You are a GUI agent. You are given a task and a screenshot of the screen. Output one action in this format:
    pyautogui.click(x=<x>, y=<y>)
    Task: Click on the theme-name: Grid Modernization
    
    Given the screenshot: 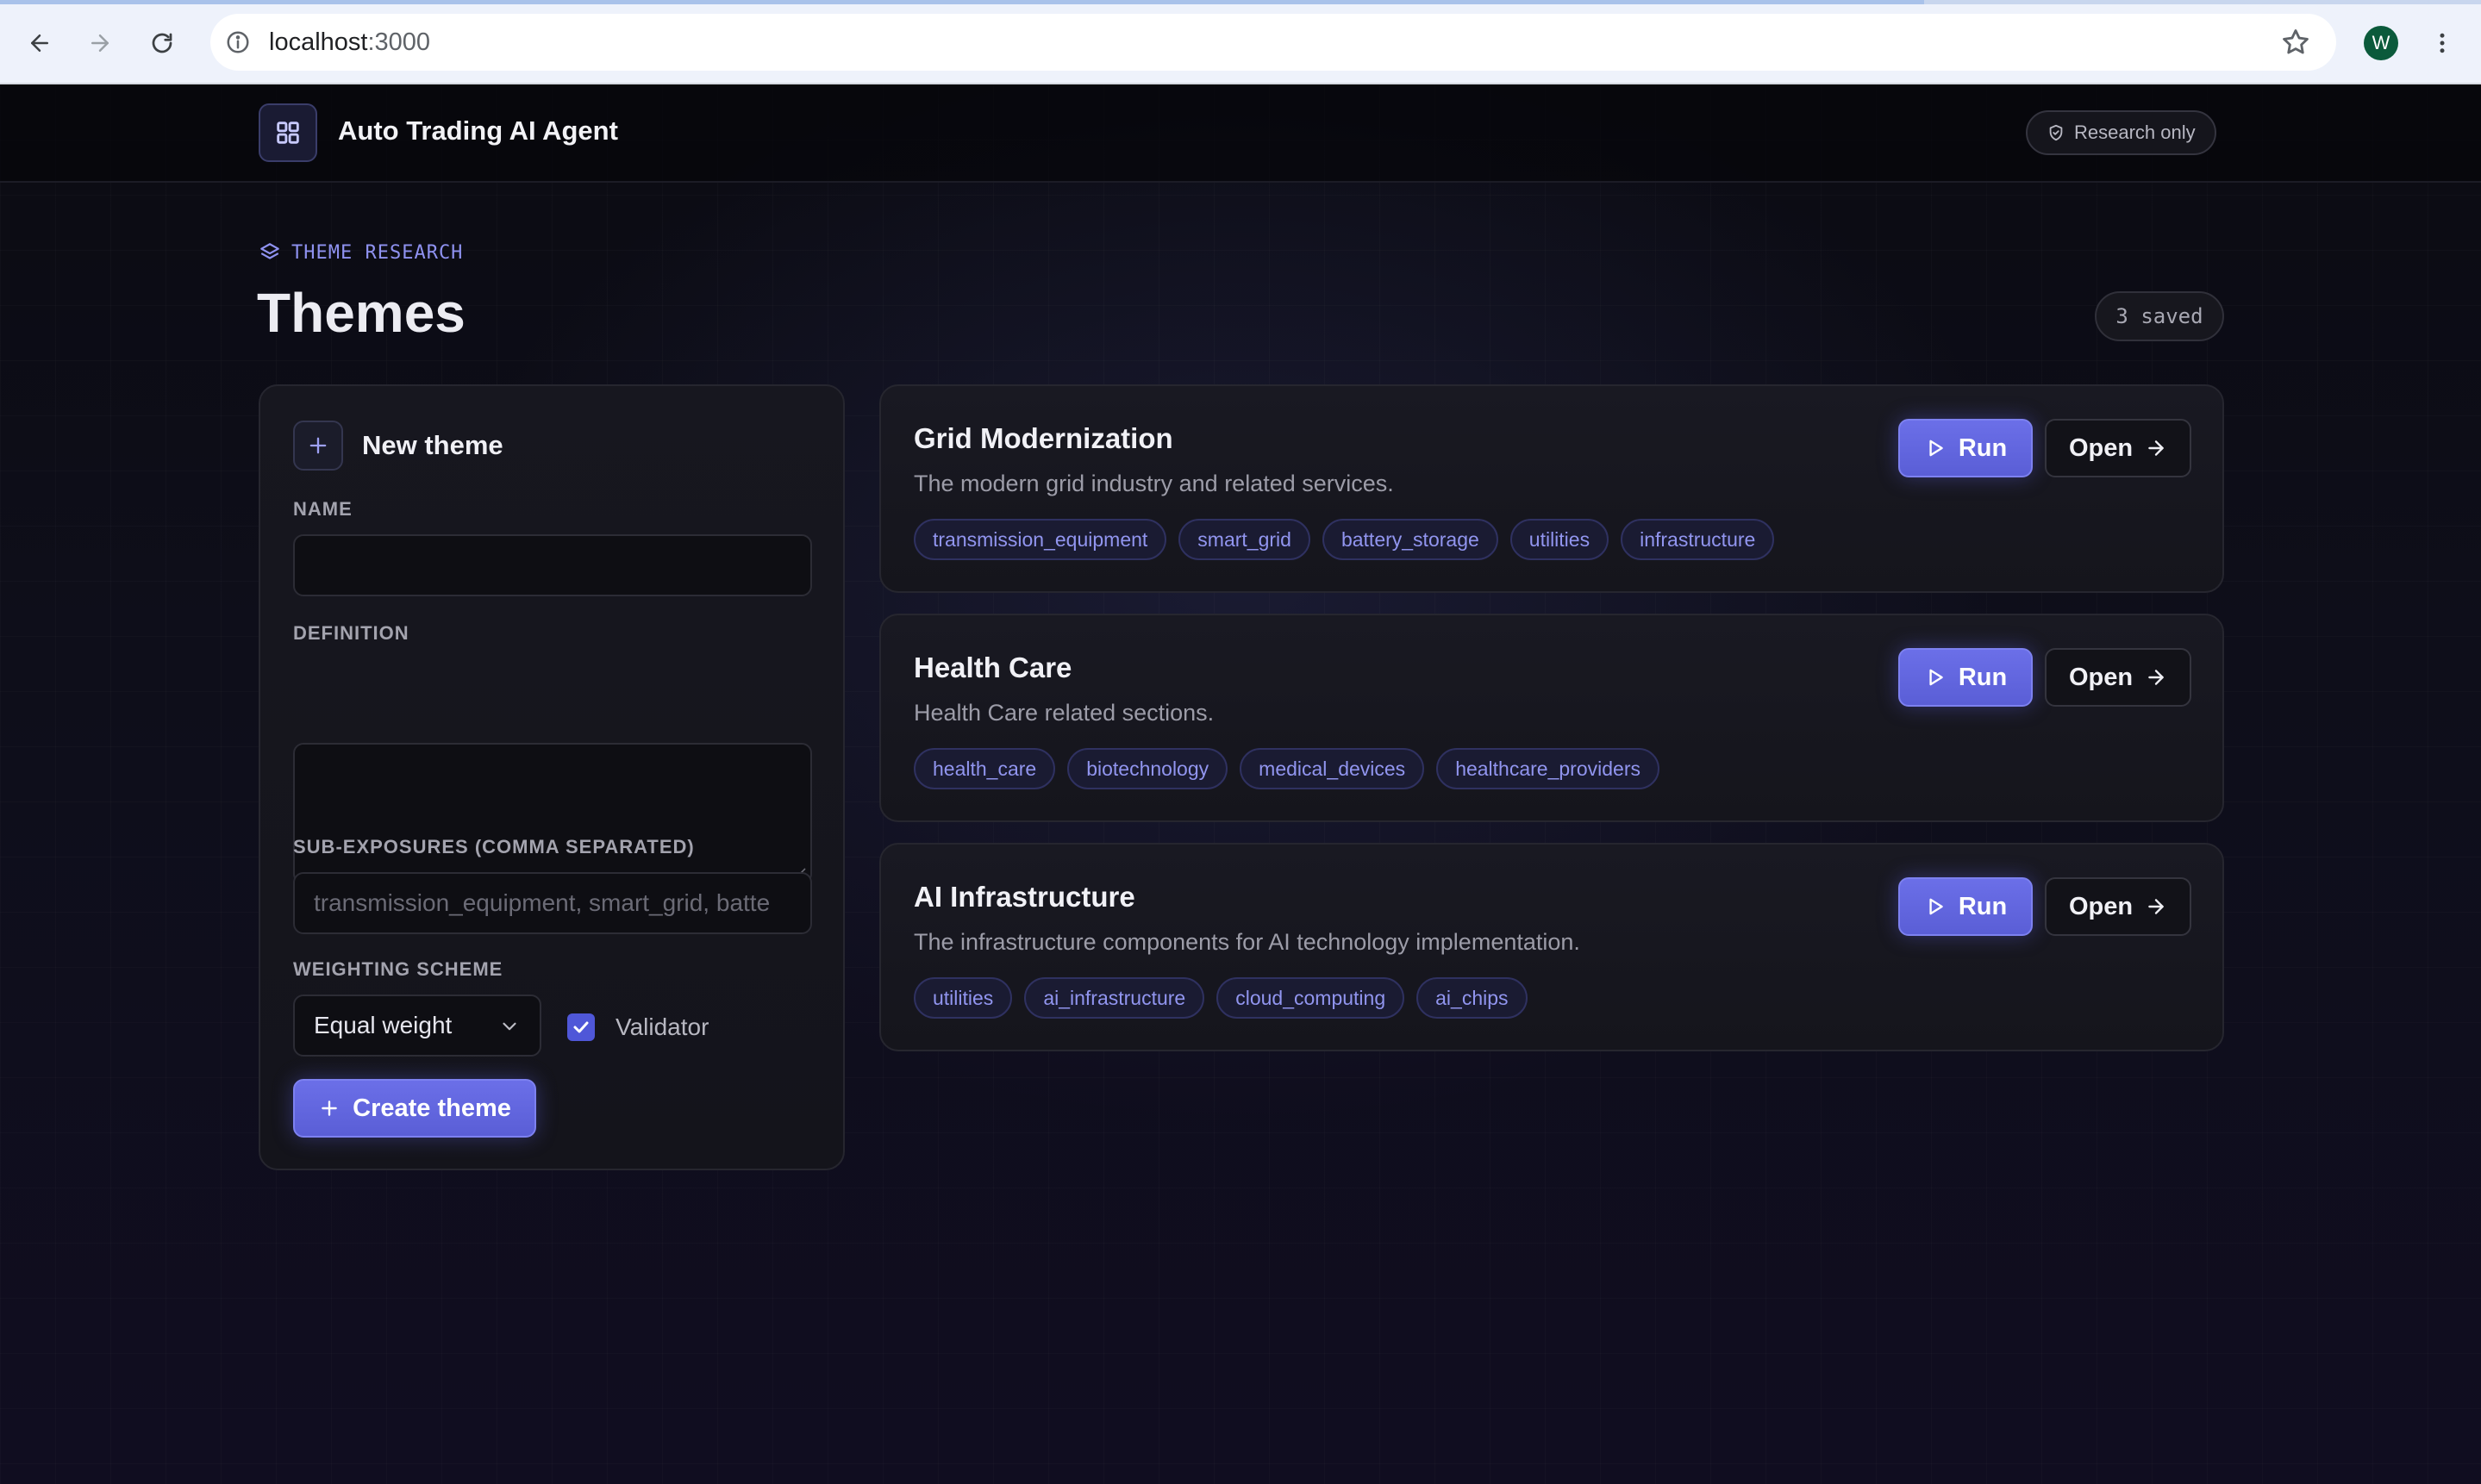 What is the action you would take?
    pyautogui.click(x=1043, y=438)
    